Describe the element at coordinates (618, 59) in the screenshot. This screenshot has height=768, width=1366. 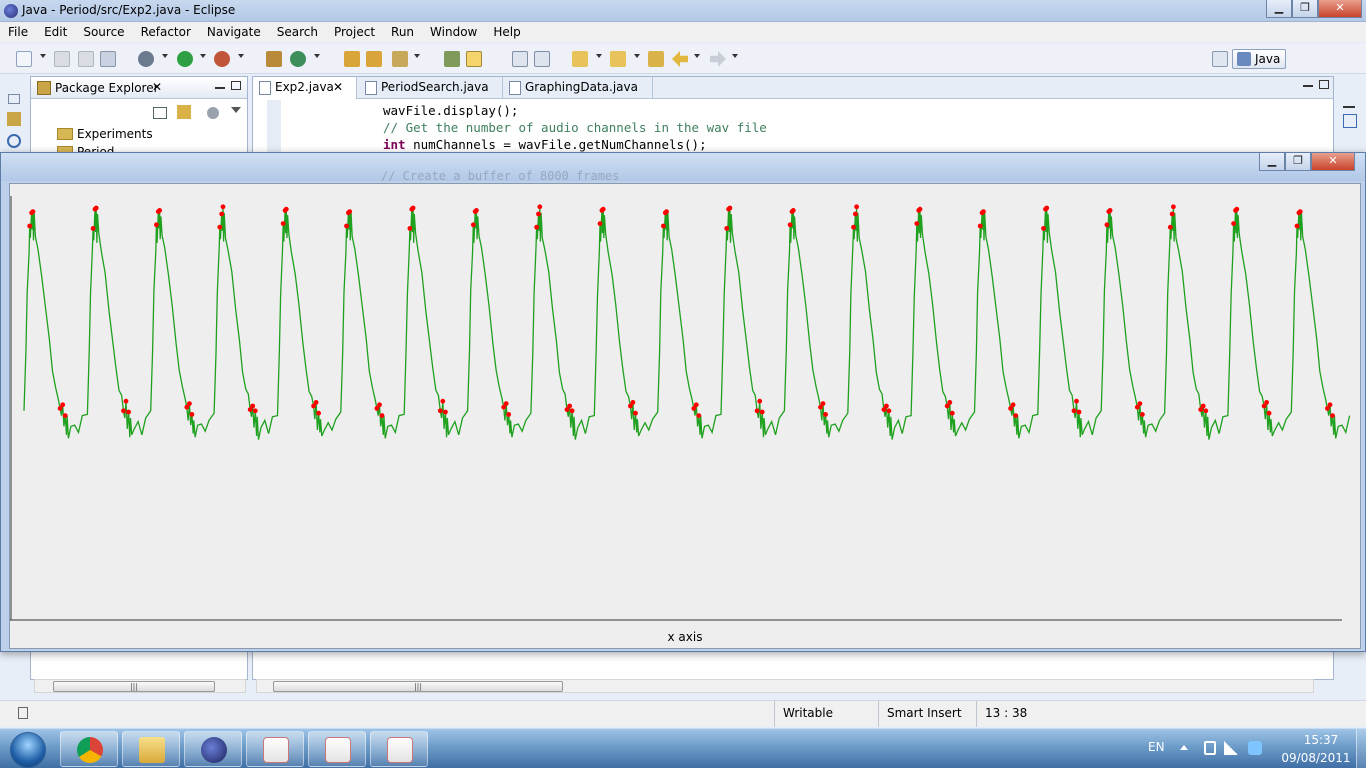
I see `previous-annotation-icon` at that location.